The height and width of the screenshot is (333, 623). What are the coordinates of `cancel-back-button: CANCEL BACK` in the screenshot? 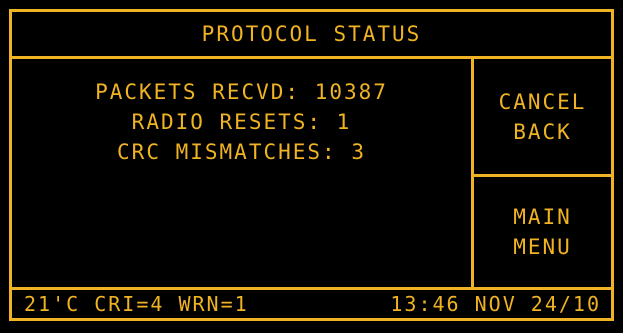 It's located at (542, 116).